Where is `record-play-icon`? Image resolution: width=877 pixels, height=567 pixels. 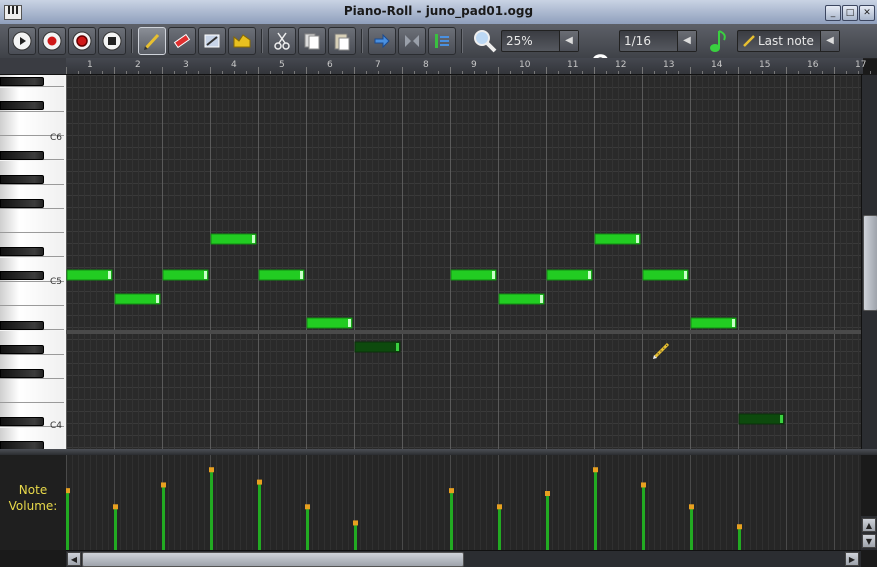
record-play-icon is located at coordinates (82, 41).